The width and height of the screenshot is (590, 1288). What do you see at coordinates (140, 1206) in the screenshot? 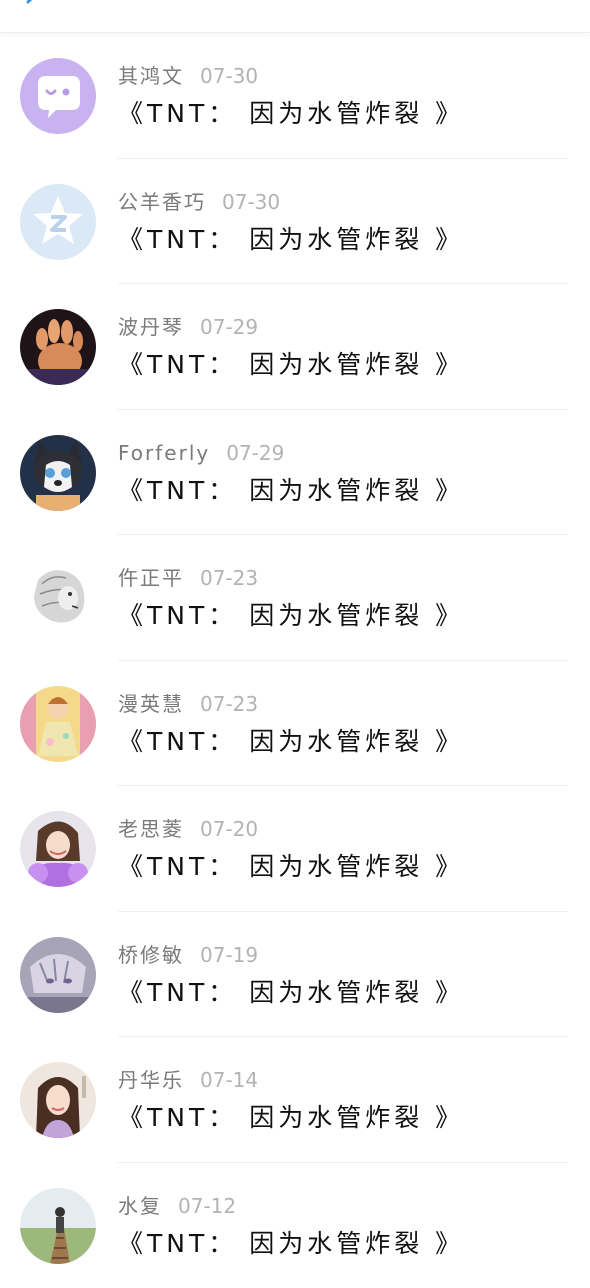
I see `sender-name: 水复` at bounding box center [140, 1206].